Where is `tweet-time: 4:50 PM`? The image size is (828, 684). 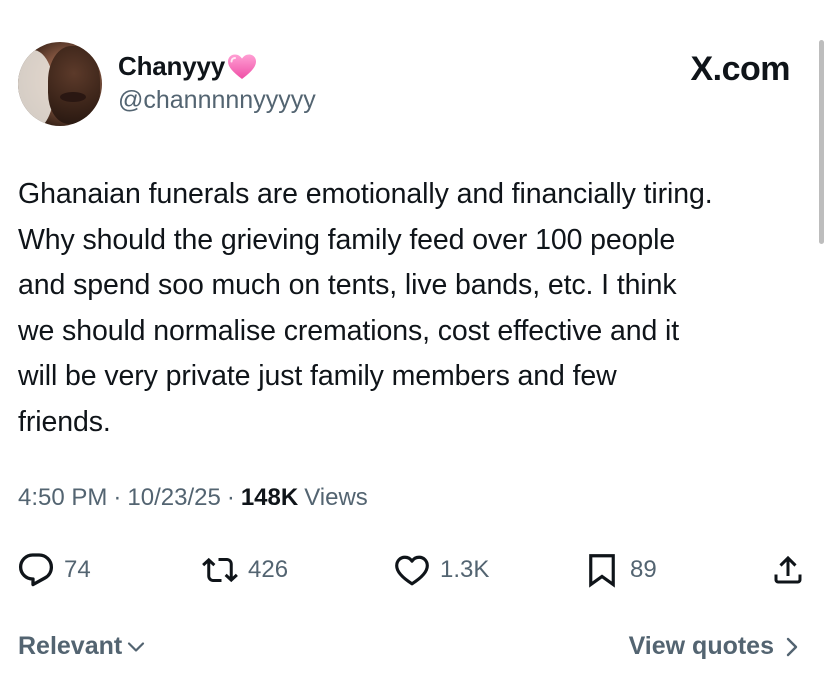
tweet-time: 4:50 PM is located at coordinates (62, 498).